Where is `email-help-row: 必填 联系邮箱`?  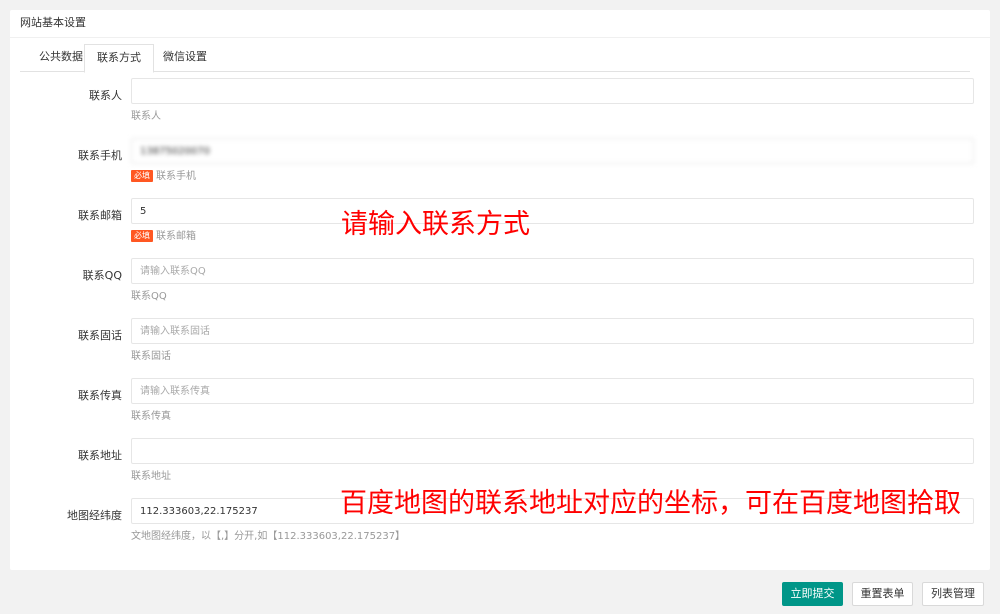 email-help-row: 必填 联系邮箱 is located at coordinates (163, 237).